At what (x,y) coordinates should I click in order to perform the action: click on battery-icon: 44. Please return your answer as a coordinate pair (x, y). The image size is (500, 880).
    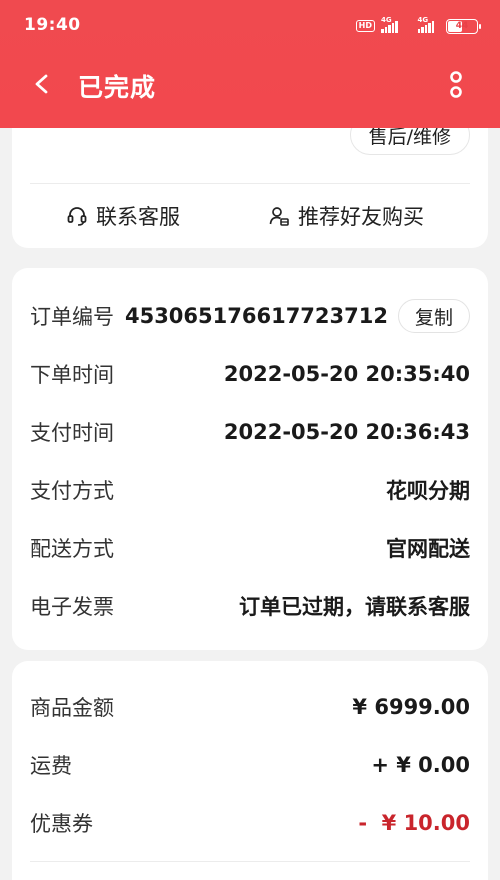
    Looking at the image, I should click on (463, 26).